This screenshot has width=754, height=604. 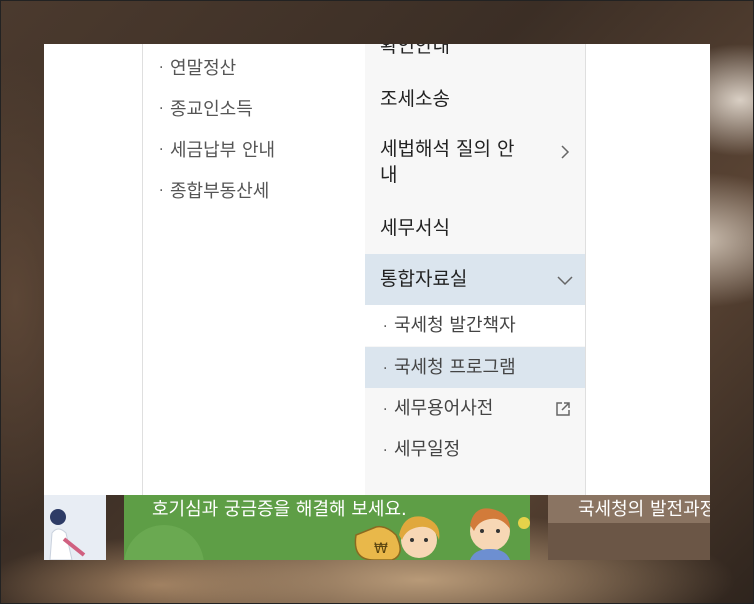 What do you see at coordinates (203, 68) in the screenshot?
I see `submenu-item-label: 연말정산` at bounding box center [203, 68].